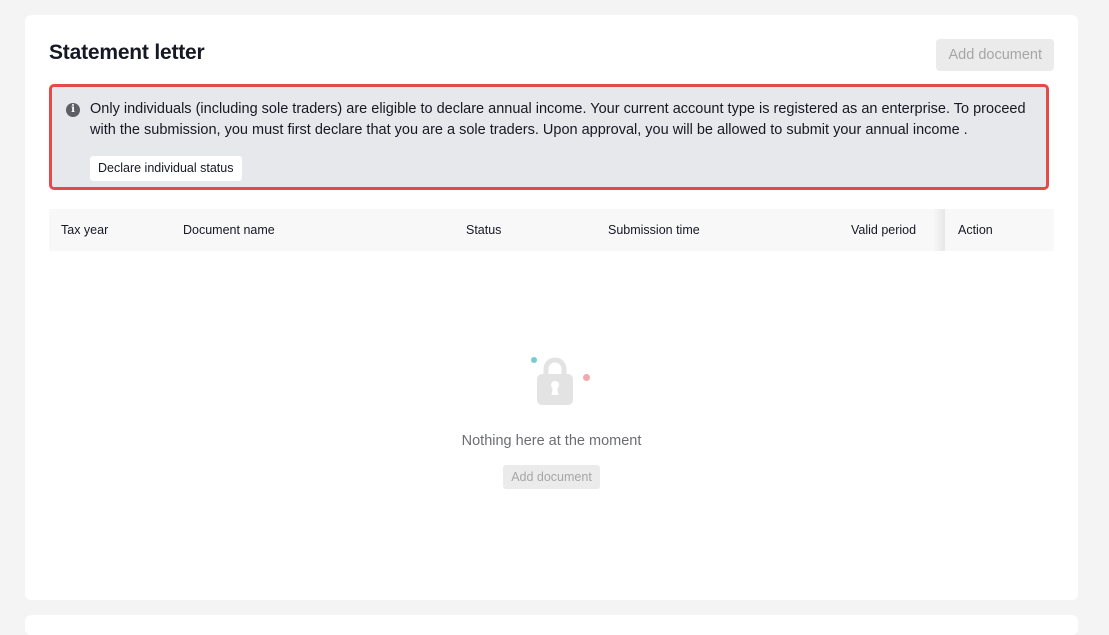 This screenshot has height=635, width=1109. I want to click on empty-state-illustration, so click(552, 376).